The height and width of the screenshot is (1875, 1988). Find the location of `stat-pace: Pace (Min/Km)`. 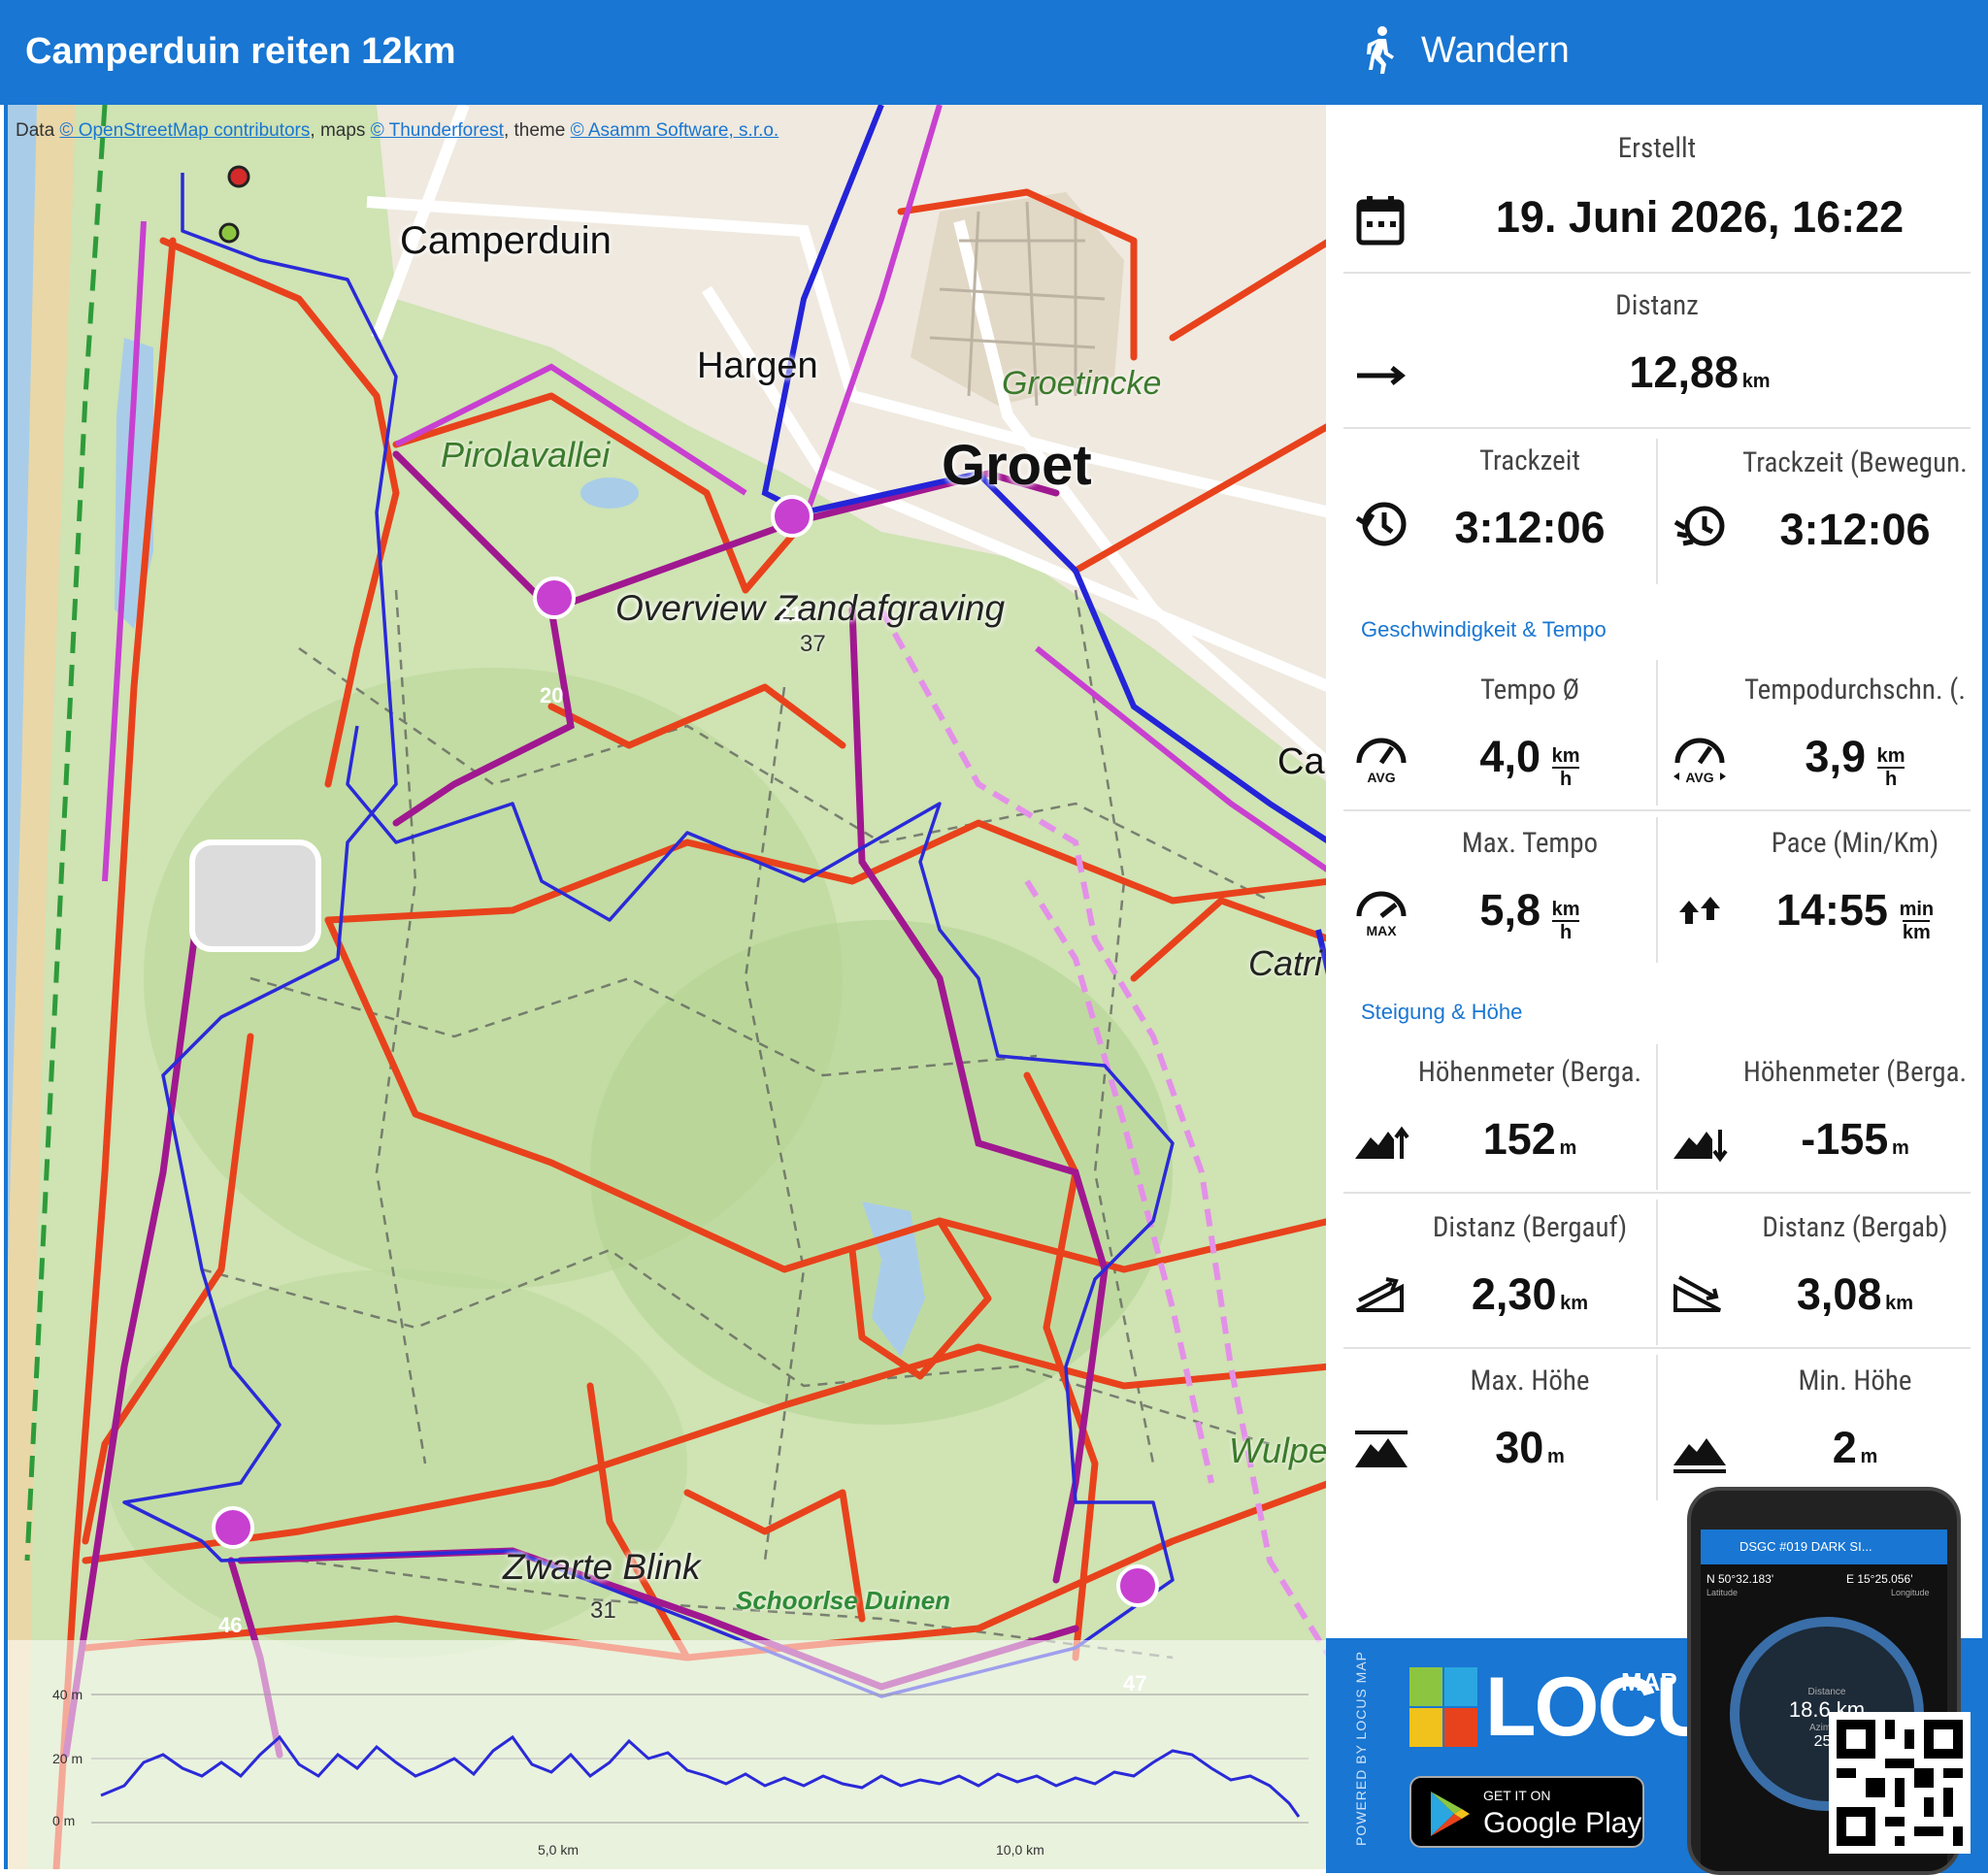

stat-pace: Pace (Min/Km) is located at coordinates (1855, 843).